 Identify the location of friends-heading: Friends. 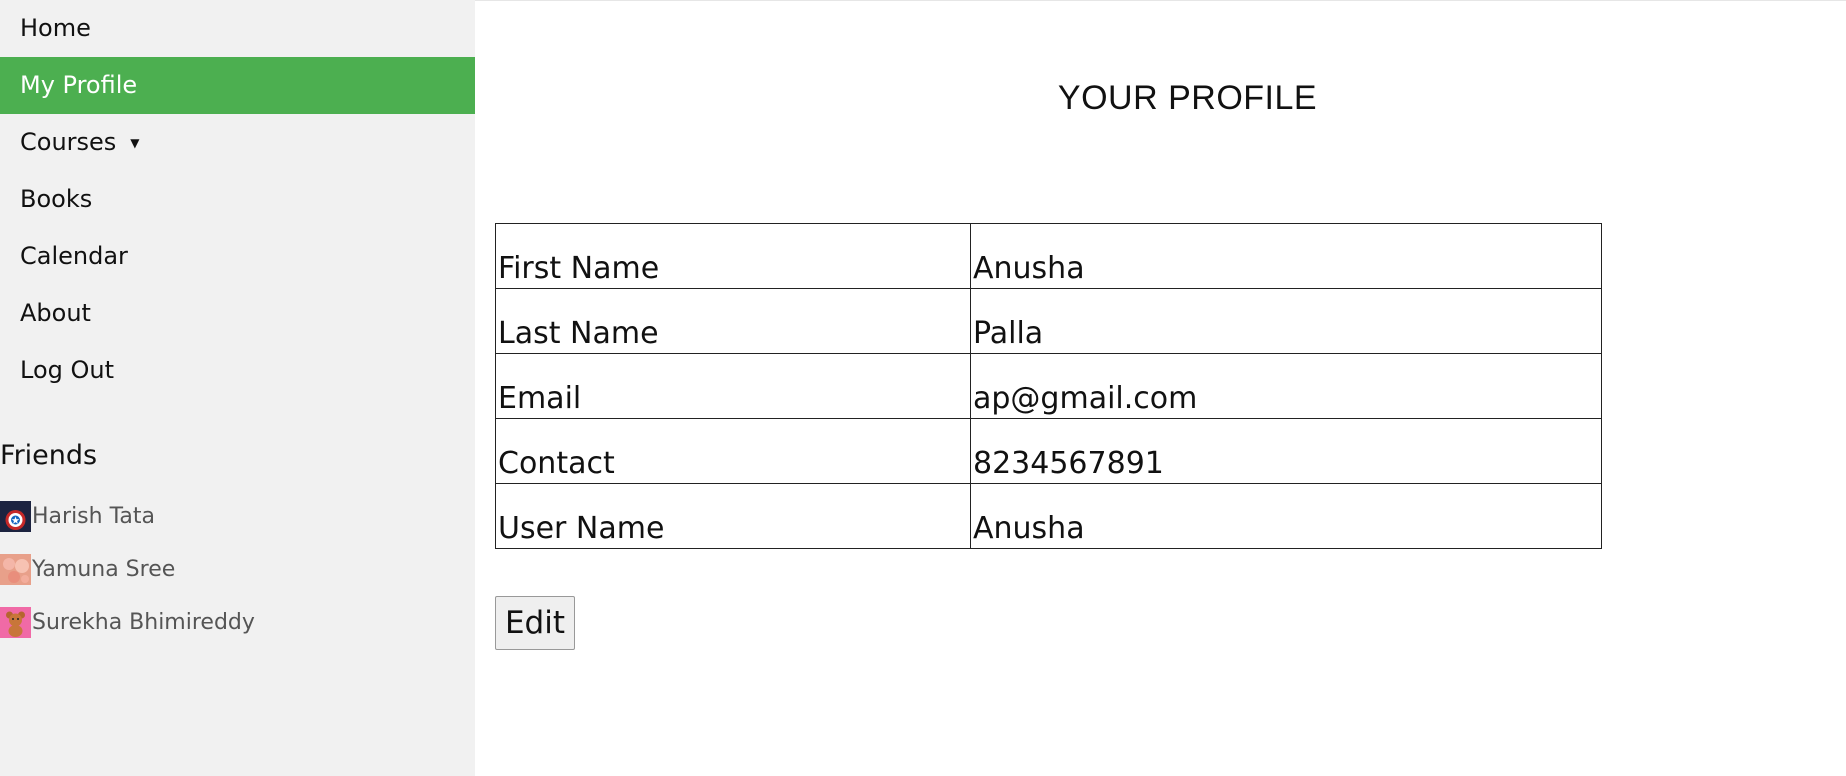
(49, 455).